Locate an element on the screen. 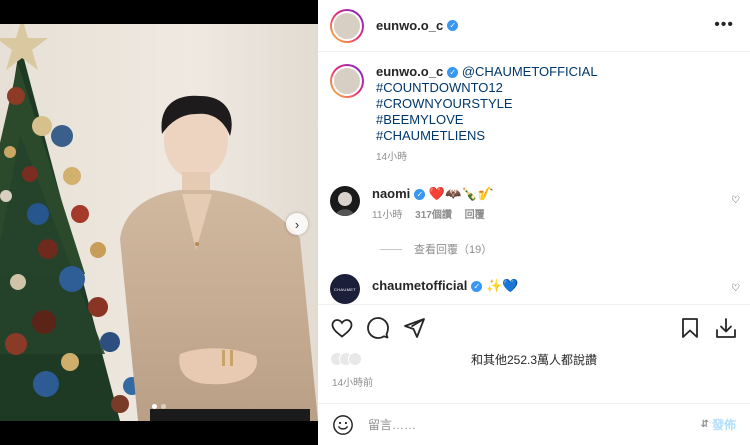  add-comment-bar: ⇵ 發佈 is located at coordinates (534, 424).